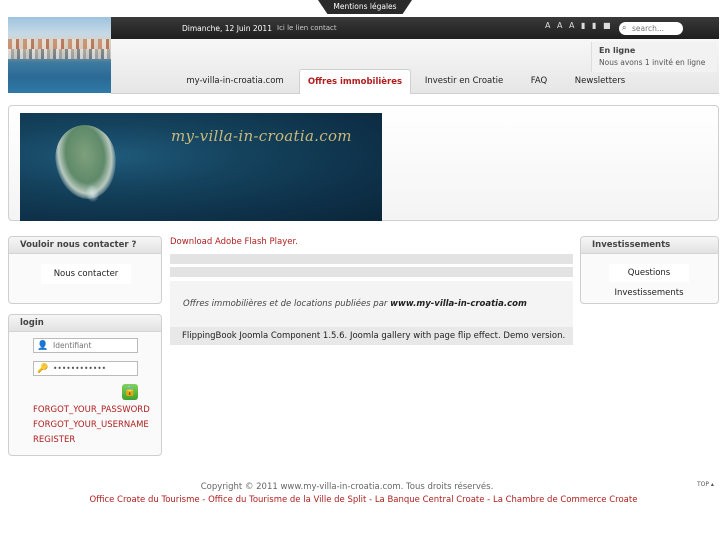  Describe the element at coordinates (464, 81) in the screenshot. I see `nav-item-investir: Investir en Croatie` at that location.